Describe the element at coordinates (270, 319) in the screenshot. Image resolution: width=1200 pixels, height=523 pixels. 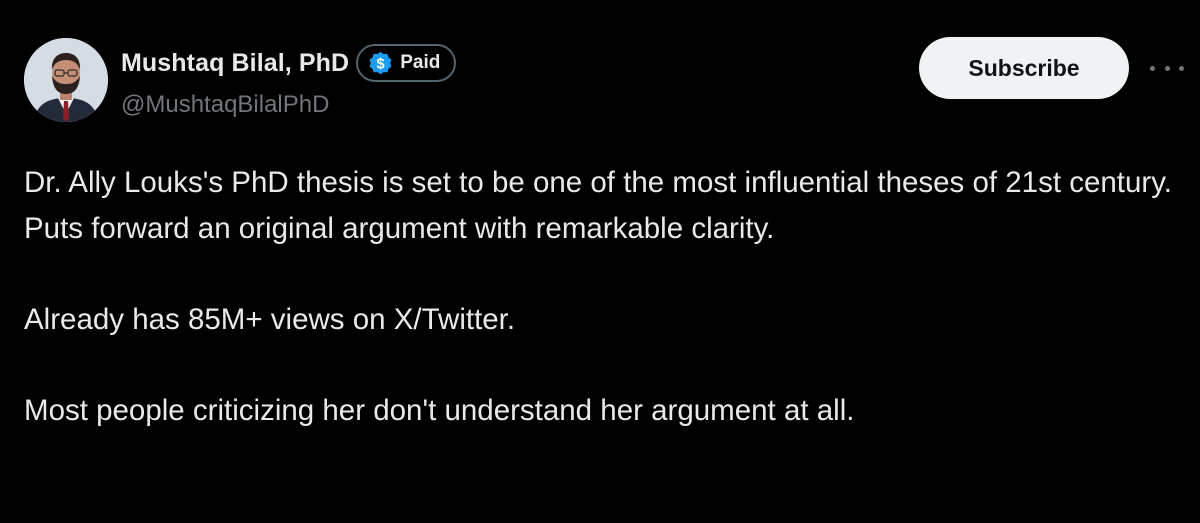
I see `post-paragraph: Already has 85M+ views on X/Twitter.` at that location.